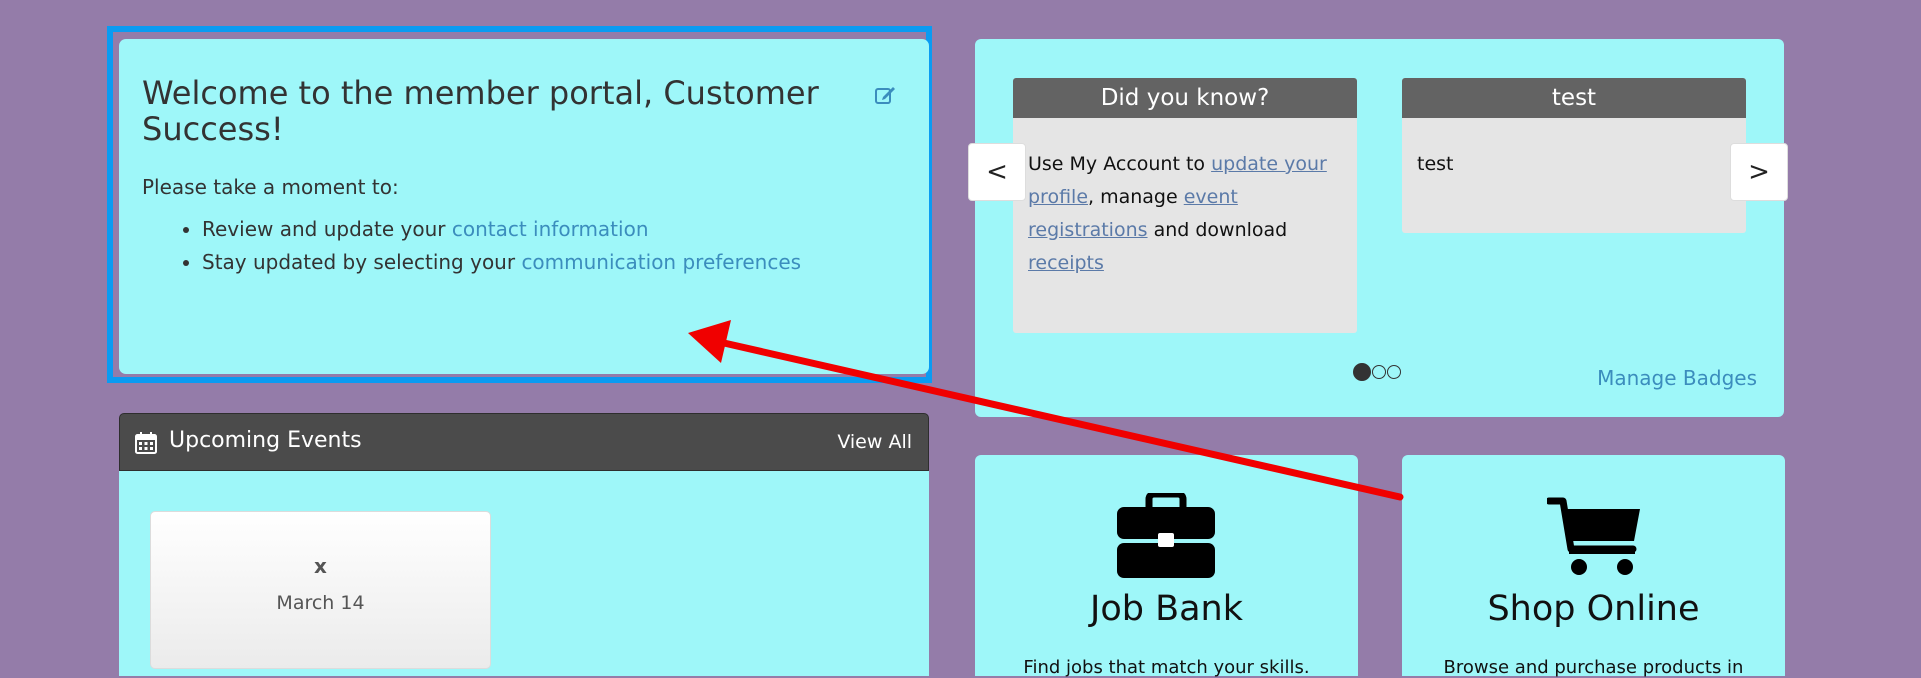 The width and height of the screenshot is (1921, 678). I want to click on events-title: Upcoming Events, so click(265, 440).